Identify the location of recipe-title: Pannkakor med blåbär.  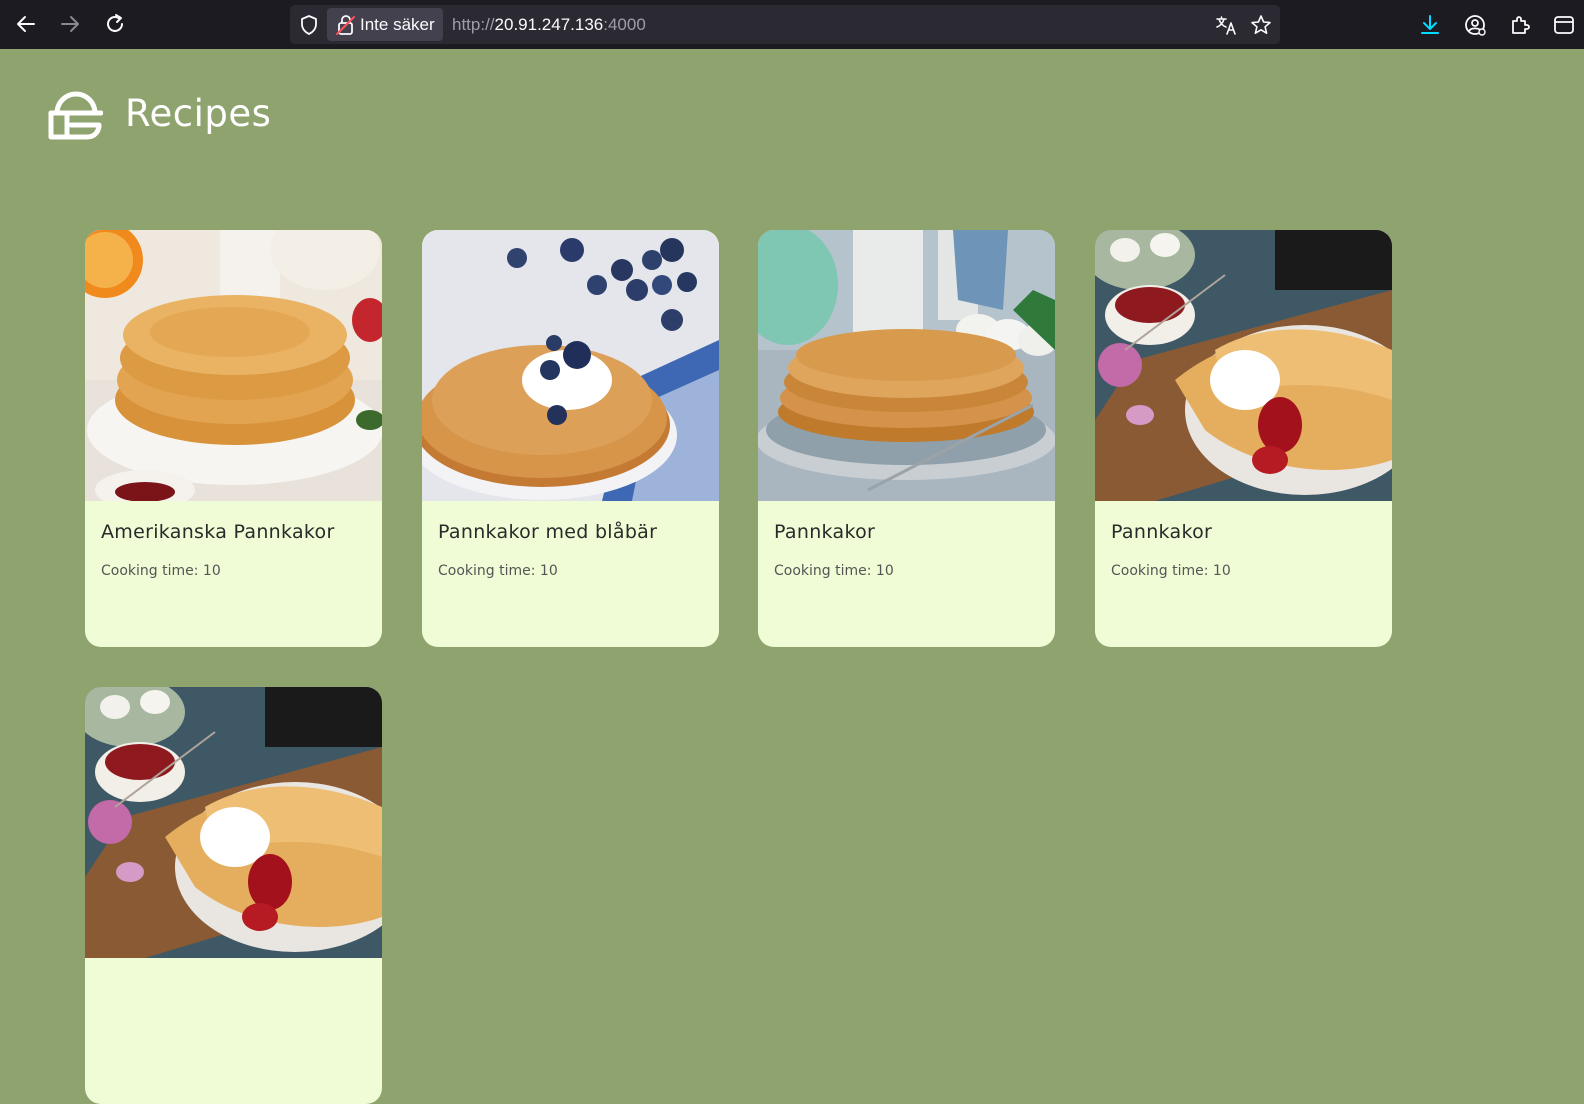
(547, 532).